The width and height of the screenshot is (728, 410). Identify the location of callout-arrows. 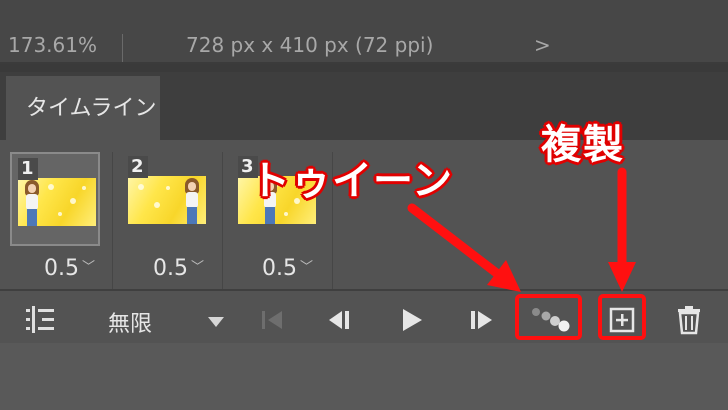
(521, 229).